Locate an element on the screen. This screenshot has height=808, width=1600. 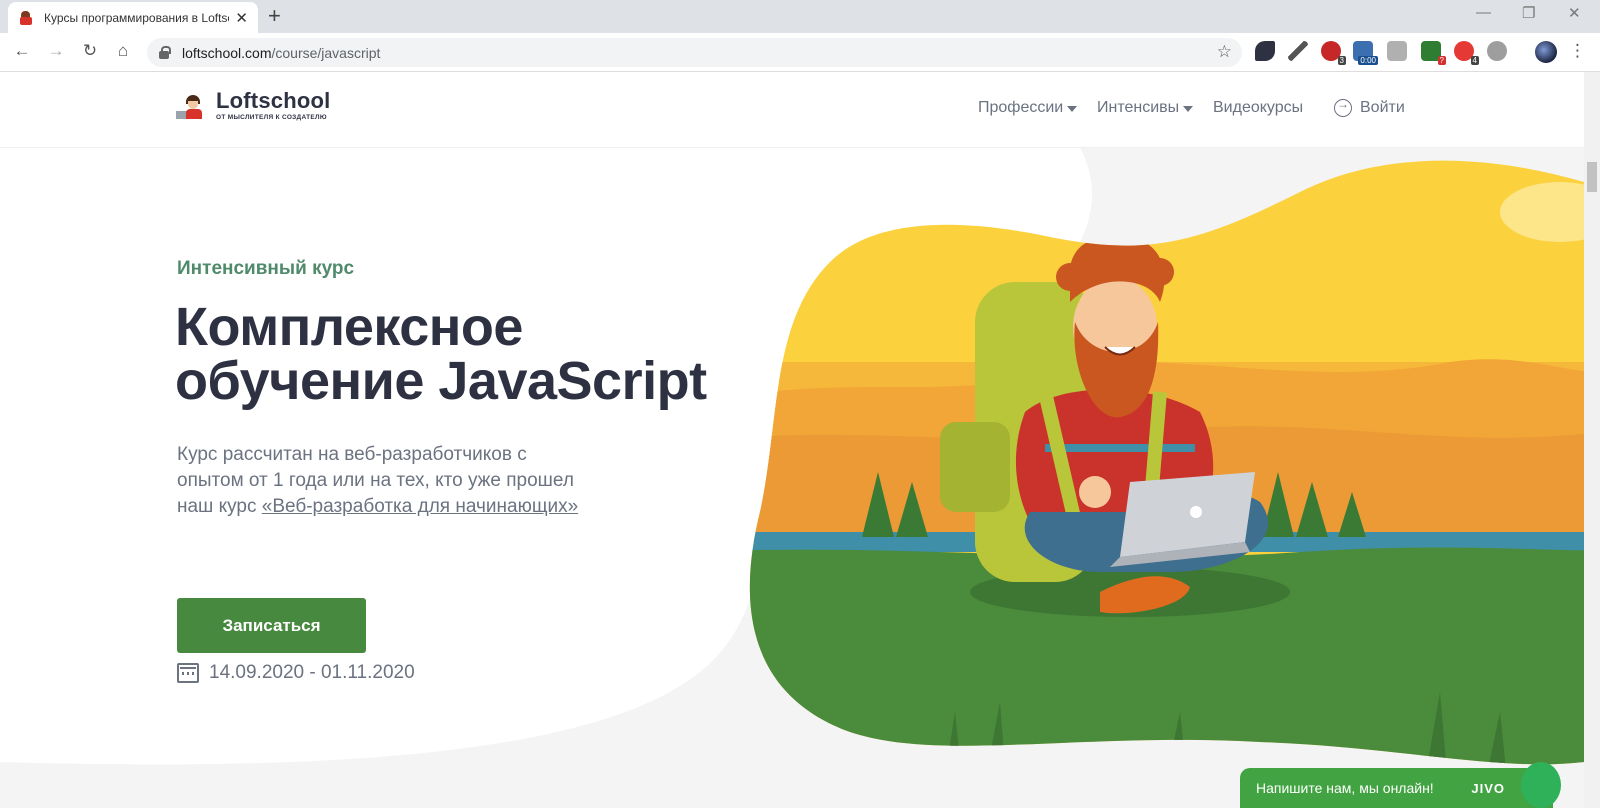
eyedropper-icon is located at coordinates (1298, 51).